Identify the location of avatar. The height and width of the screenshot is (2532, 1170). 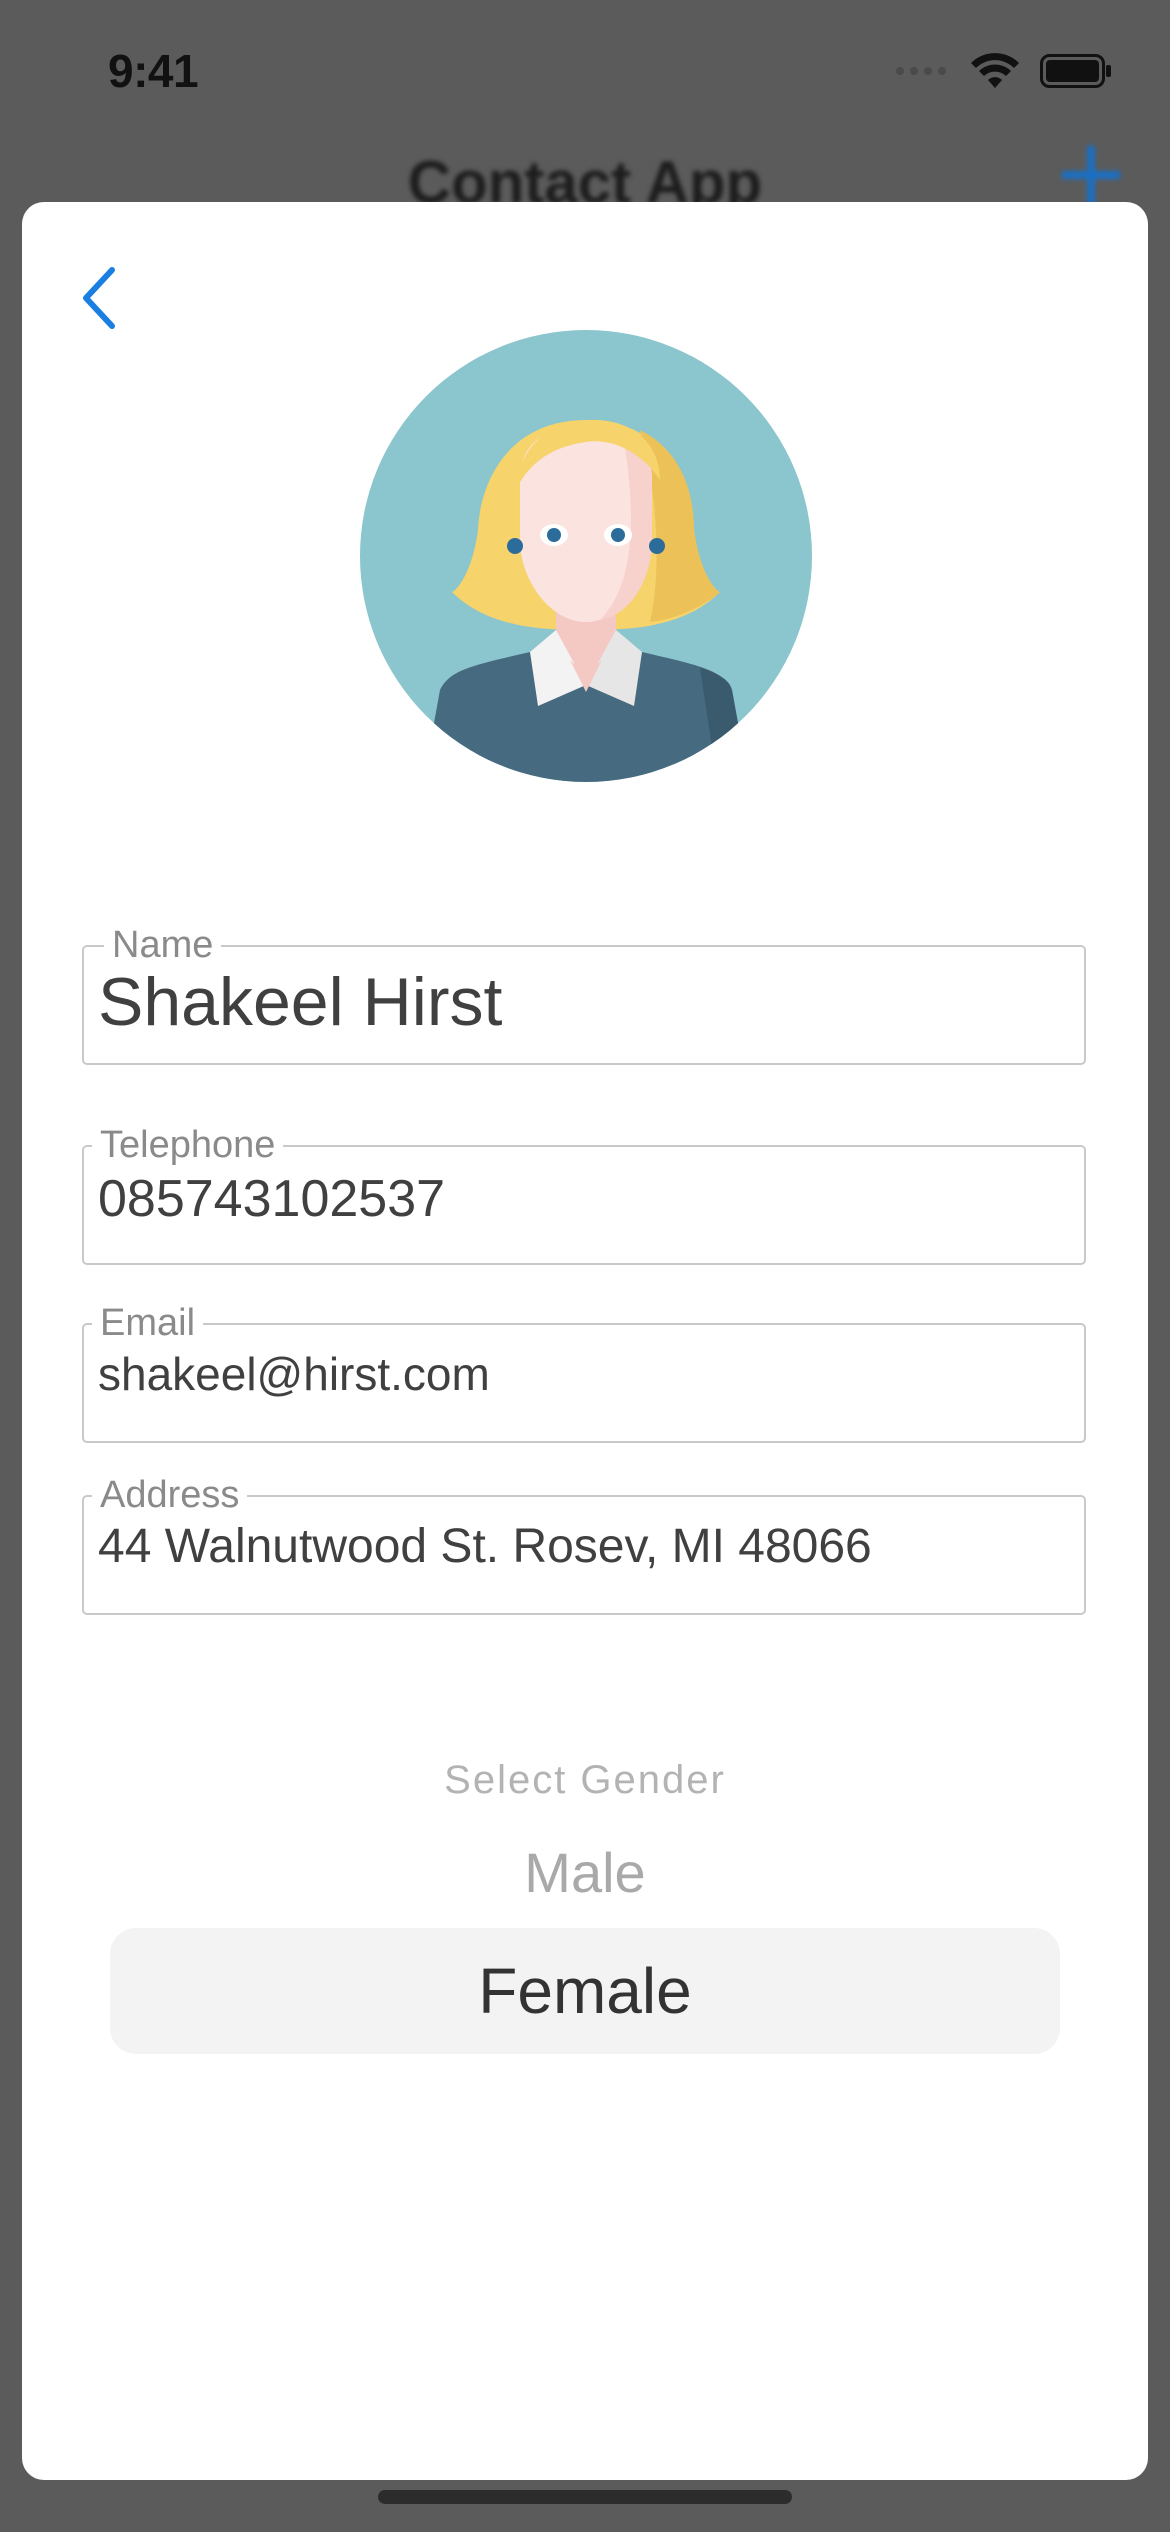
(586, 556).